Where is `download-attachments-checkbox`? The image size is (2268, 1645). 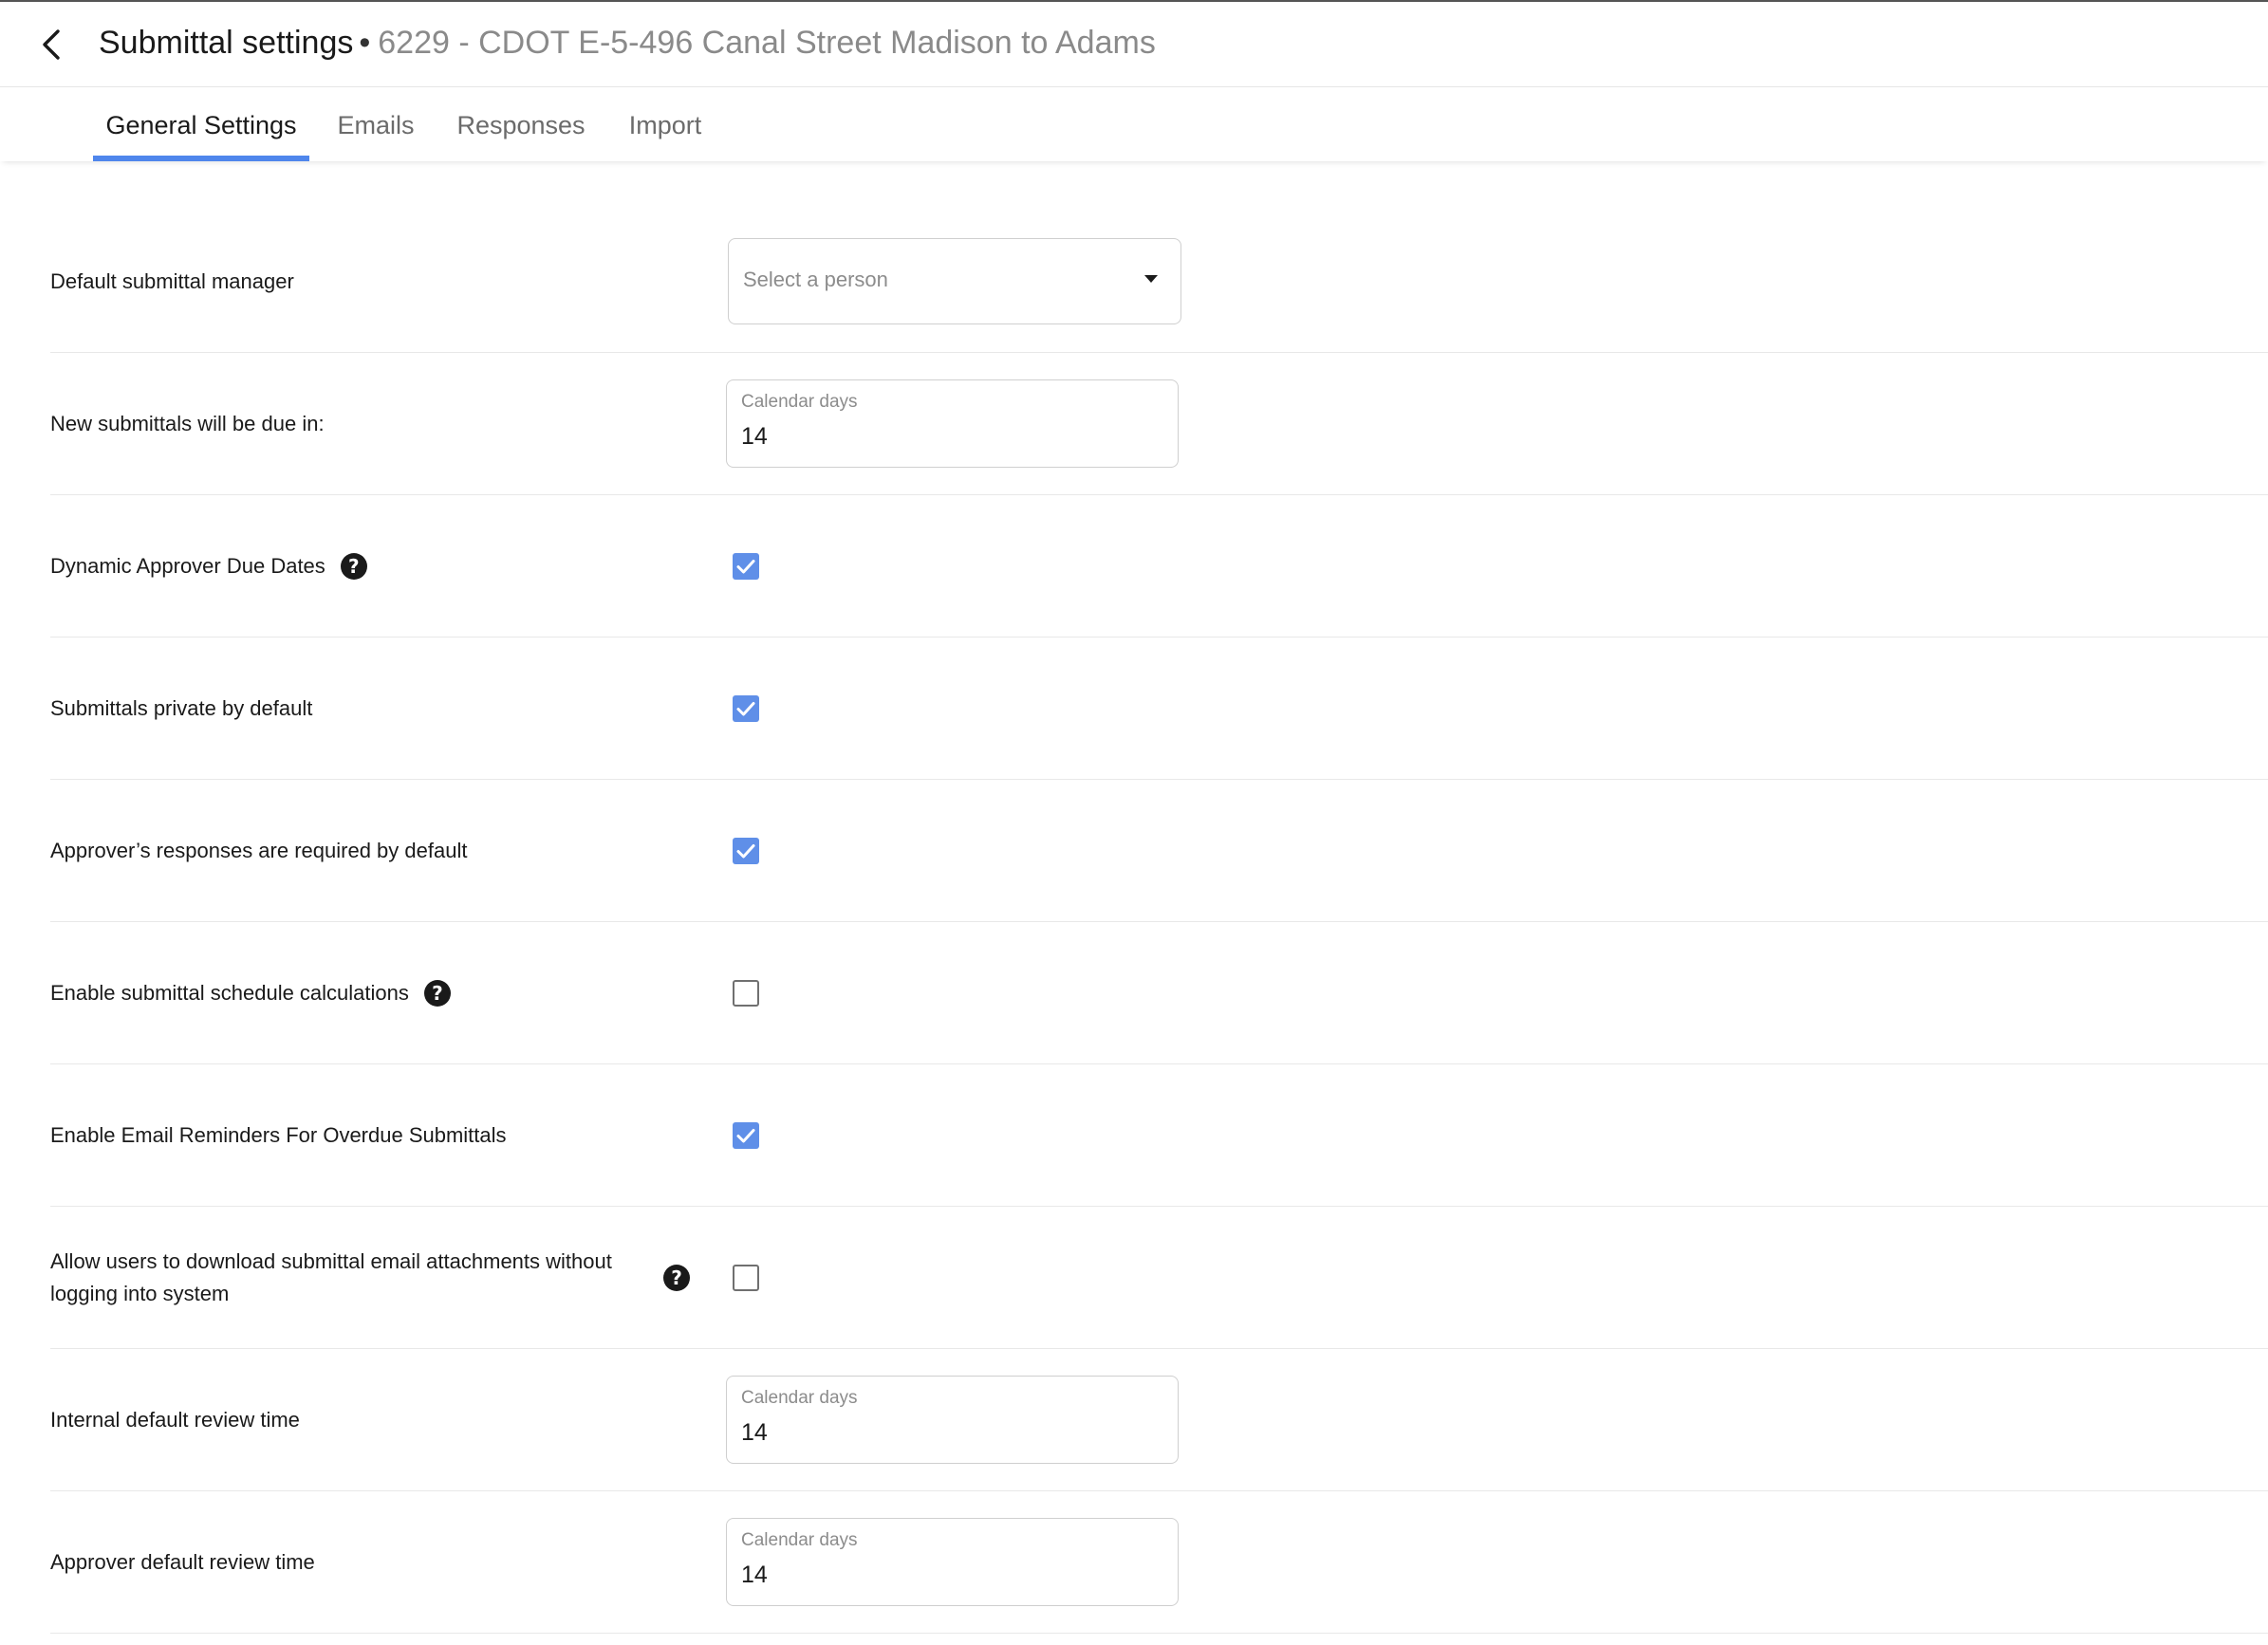
download-attachments-checkbox is located at coordinates (746, 1278).